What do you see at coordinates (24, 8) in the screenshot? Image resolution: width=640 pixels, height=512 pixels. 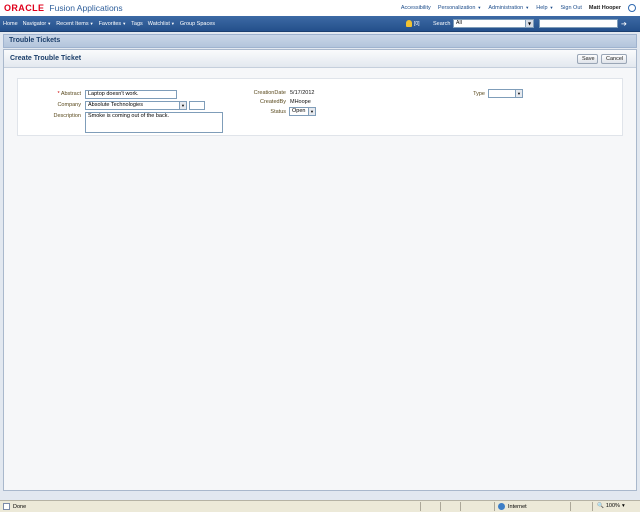 I see `oracle-logo: ORACLE` at bounding box center [24, 8].